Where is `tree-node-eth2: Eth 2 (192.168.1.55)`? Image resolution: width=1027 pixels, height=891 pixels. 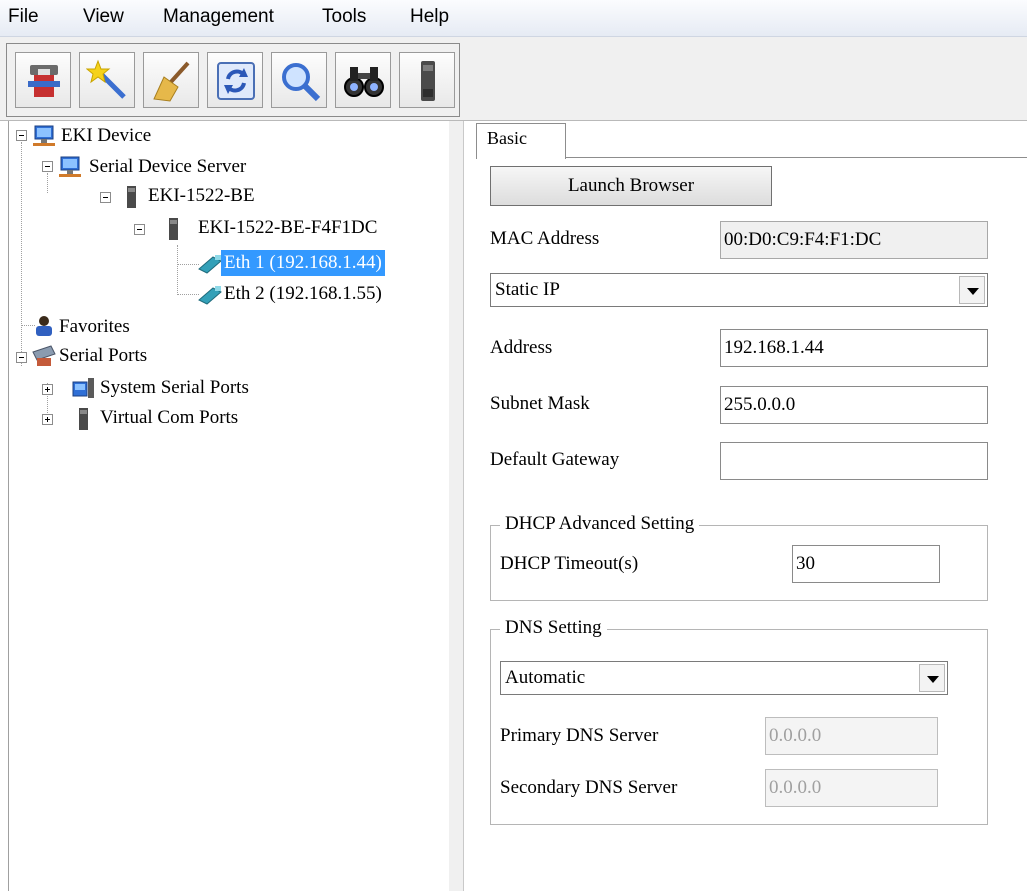
tree-node-eth2: Eth 2 (192.168.1.55) is located at coordinates (303, 294).